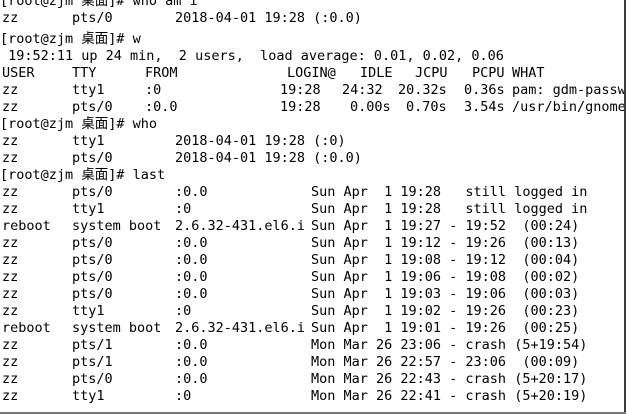  What do you see at coordinates (92, 18) in the screenshot?
I see `whoami-tty: pts/0` at bounding box center [92, 18].